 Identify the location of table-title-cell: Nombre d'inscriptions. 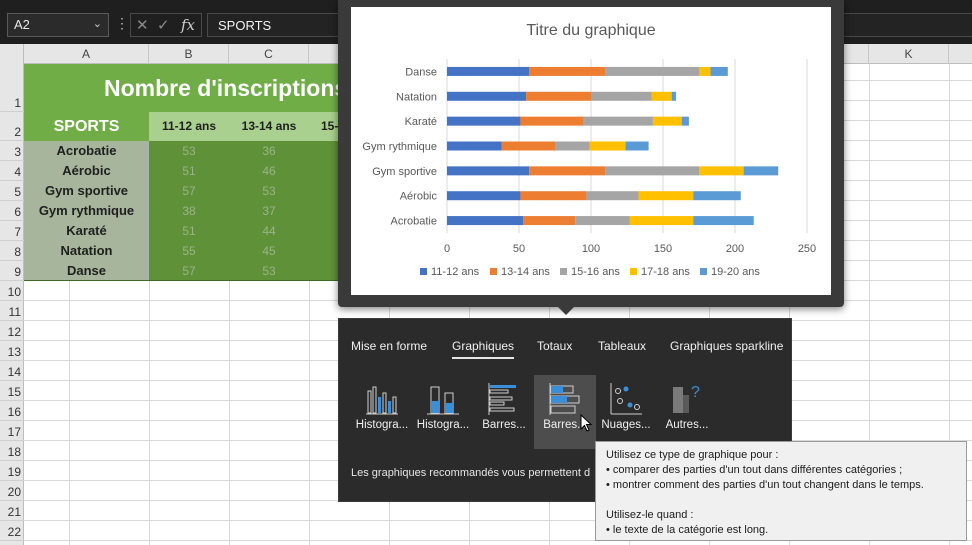
(194, 88).